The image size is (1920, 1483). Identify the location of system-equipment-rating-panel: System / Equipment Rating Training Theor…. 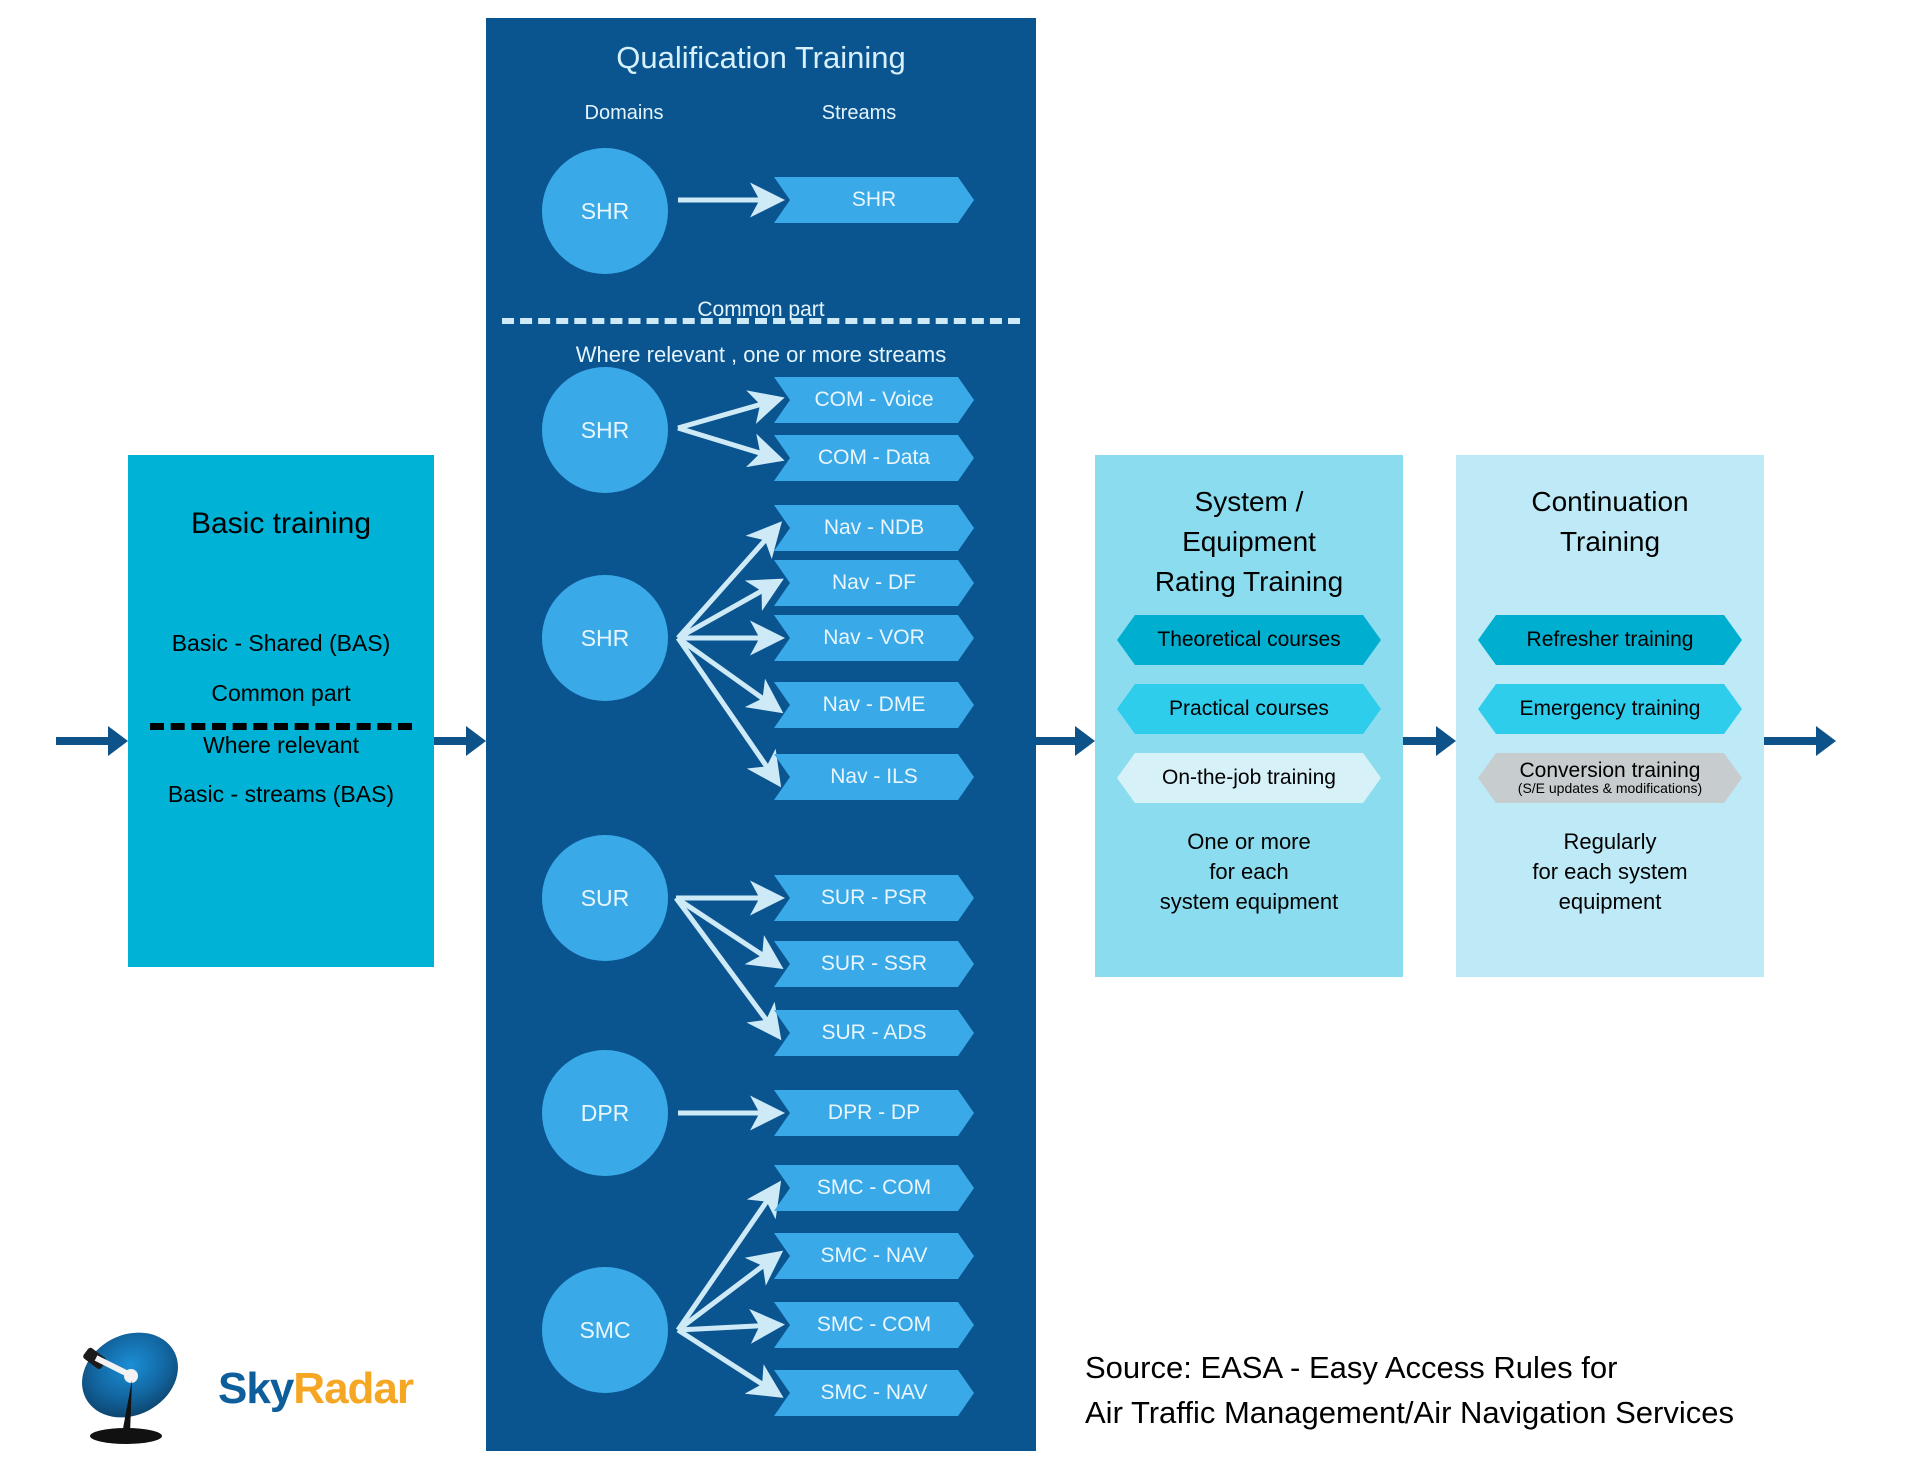
(1249, 716).